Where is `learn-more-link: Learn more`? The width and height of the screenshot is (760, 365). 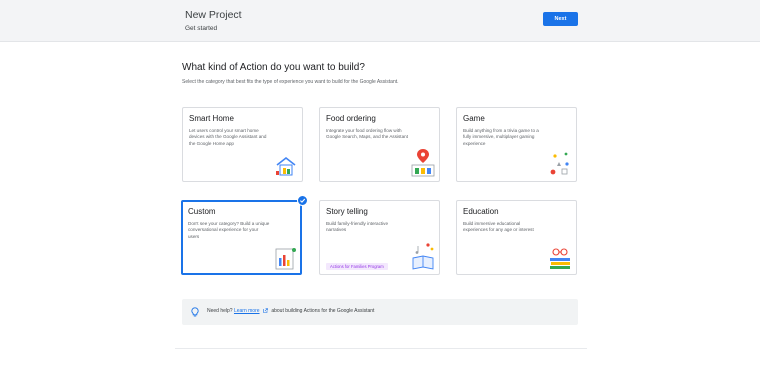
learn-more-link: Learn more is located at coordinates (247, 311).